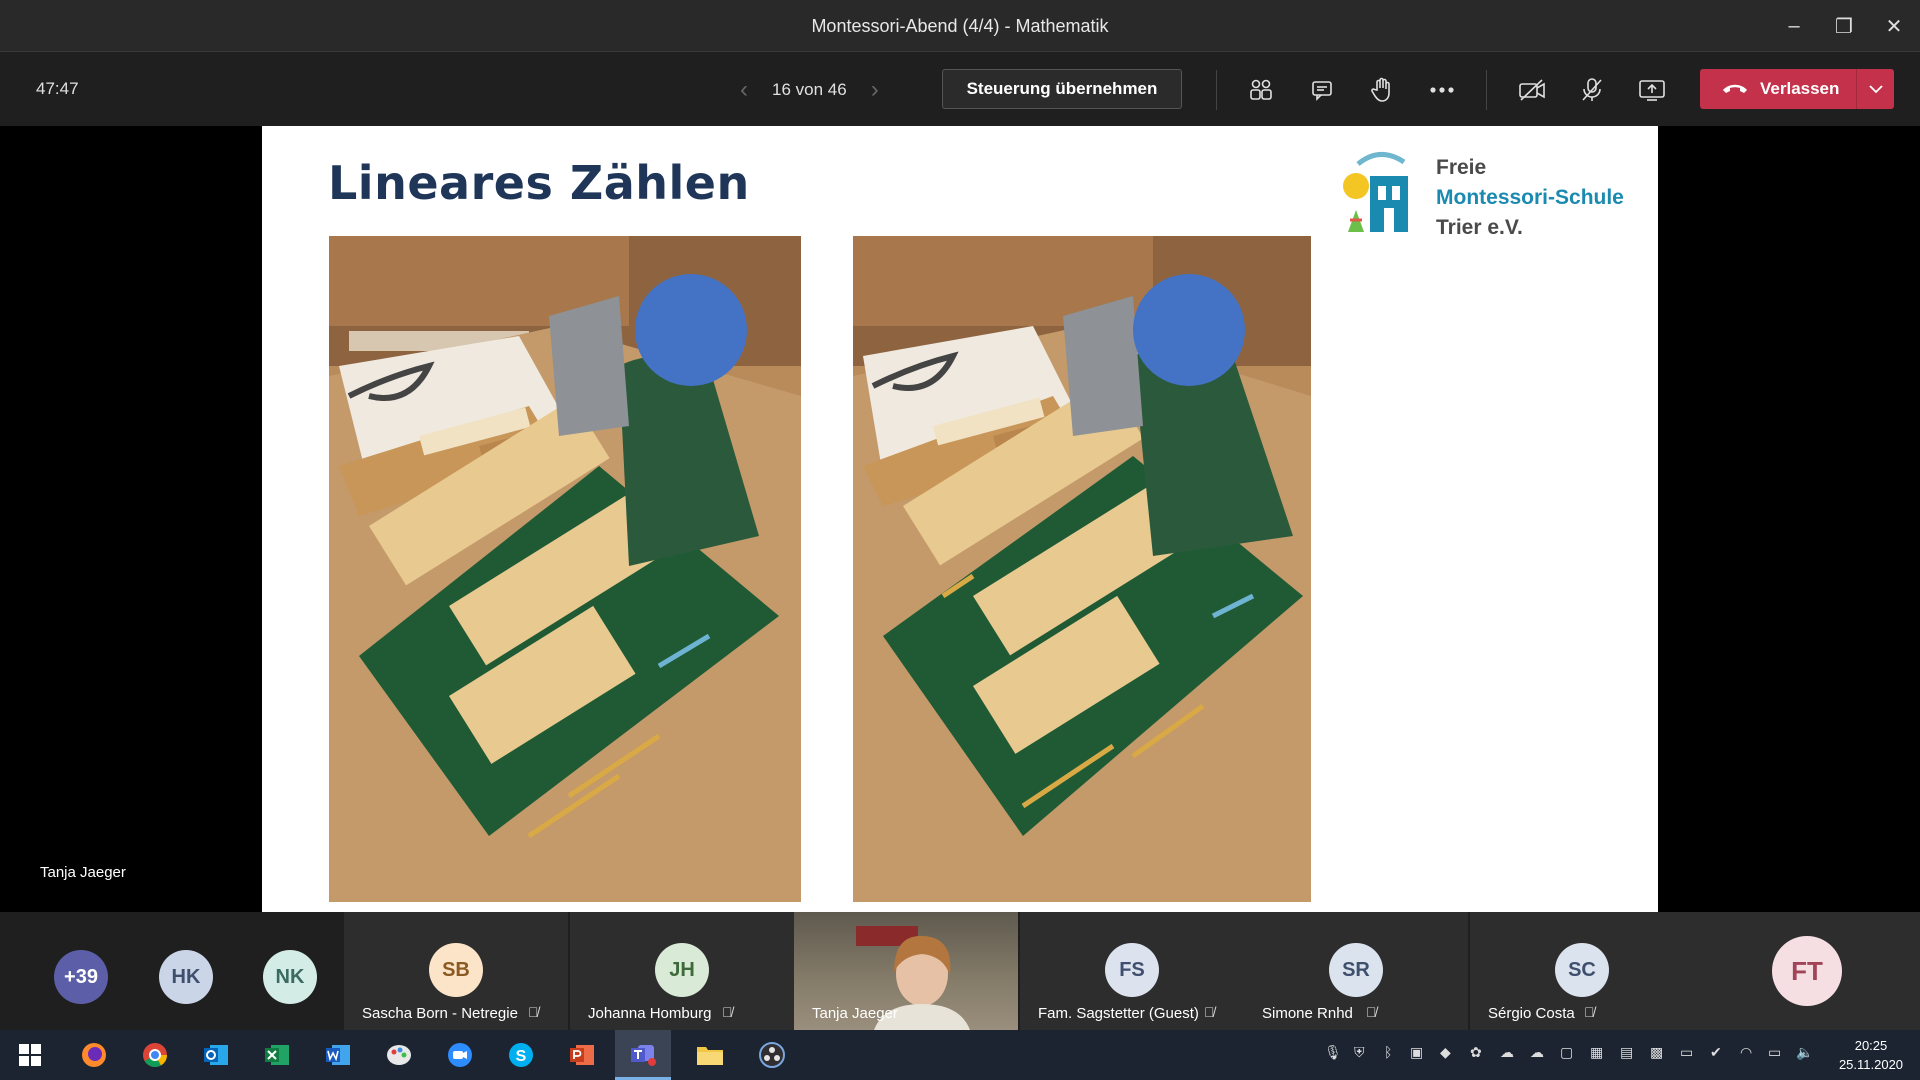 The width and height of the screenshot is (1920, 1080). What do you see at coordinates (338, 1055) in the screenshot?
I see `word-icon` at bounding box center [338, 1055].